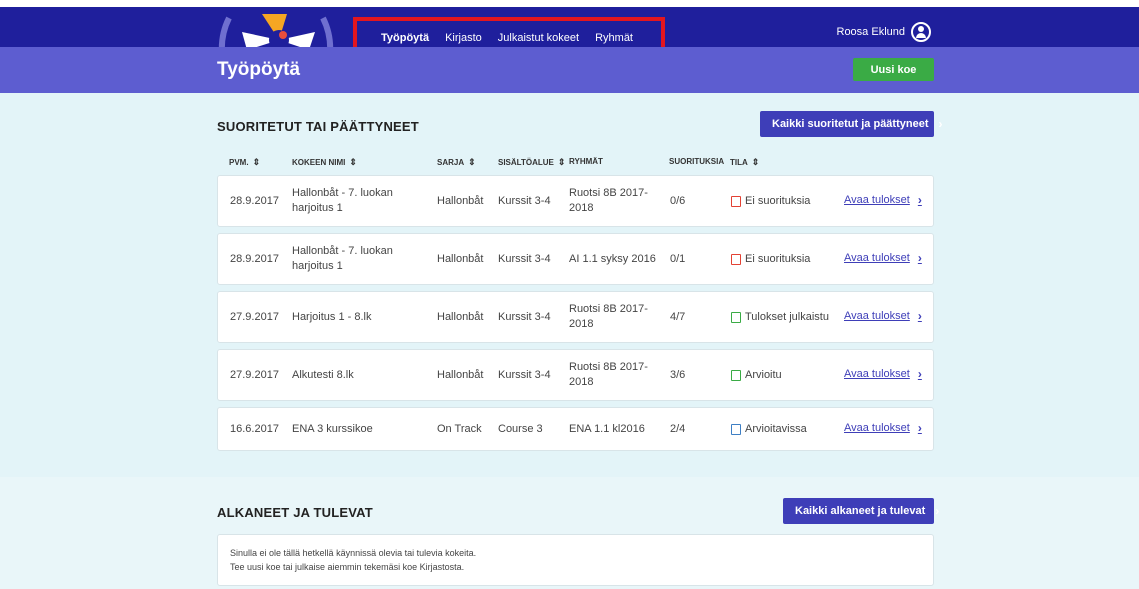 The image size is (1139, 589). Describe the element at coordinates (678, 201) in the screenshot. I see `cell-submissions: 0/6` at that location.